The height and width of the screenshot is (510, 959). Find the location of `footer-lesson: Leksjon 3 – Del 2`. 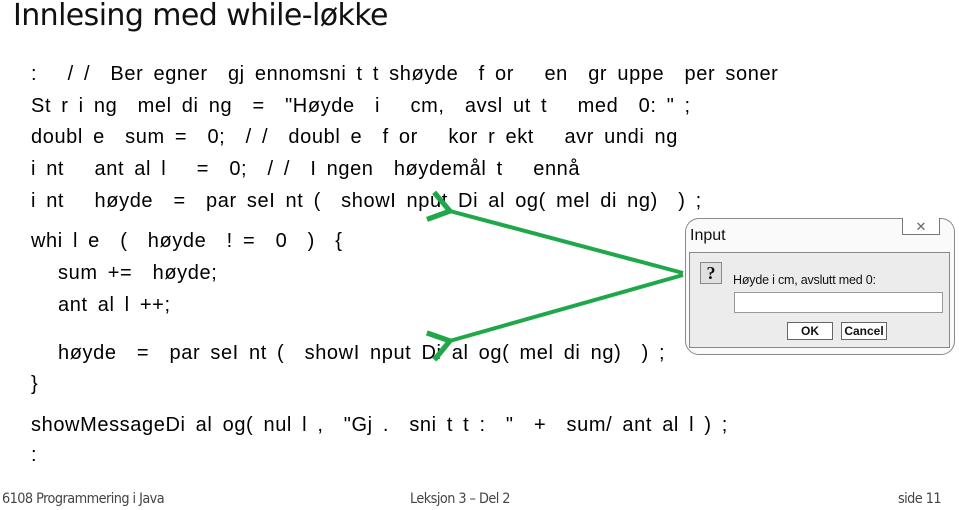

footer-lesson: Leksjon 3 – Del 2 is located at coordinates (460, 499).